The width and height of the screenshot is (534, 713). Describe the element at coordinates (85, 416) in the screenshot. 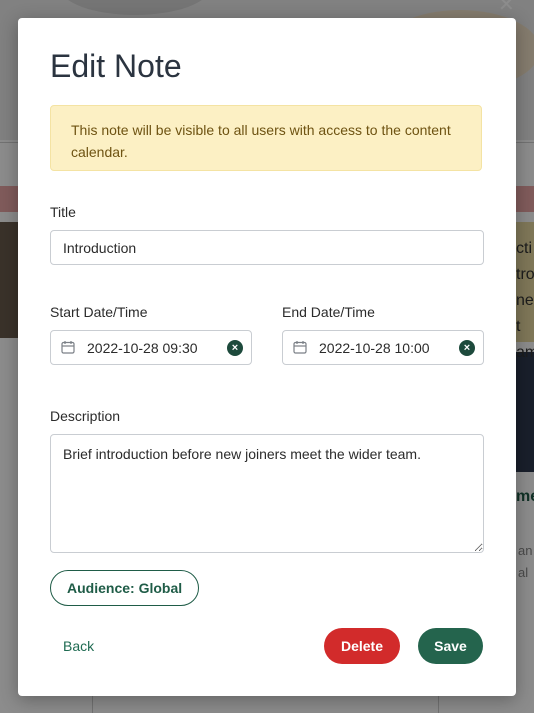

I see `description-label: Description` at that location.